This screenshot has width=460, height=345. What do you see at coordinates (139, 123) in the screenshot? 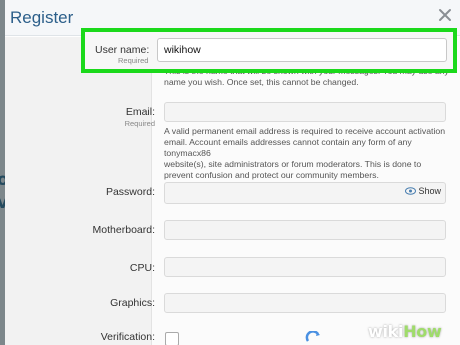
I see `email-required-label: Required` at bounding box center [139, 123].